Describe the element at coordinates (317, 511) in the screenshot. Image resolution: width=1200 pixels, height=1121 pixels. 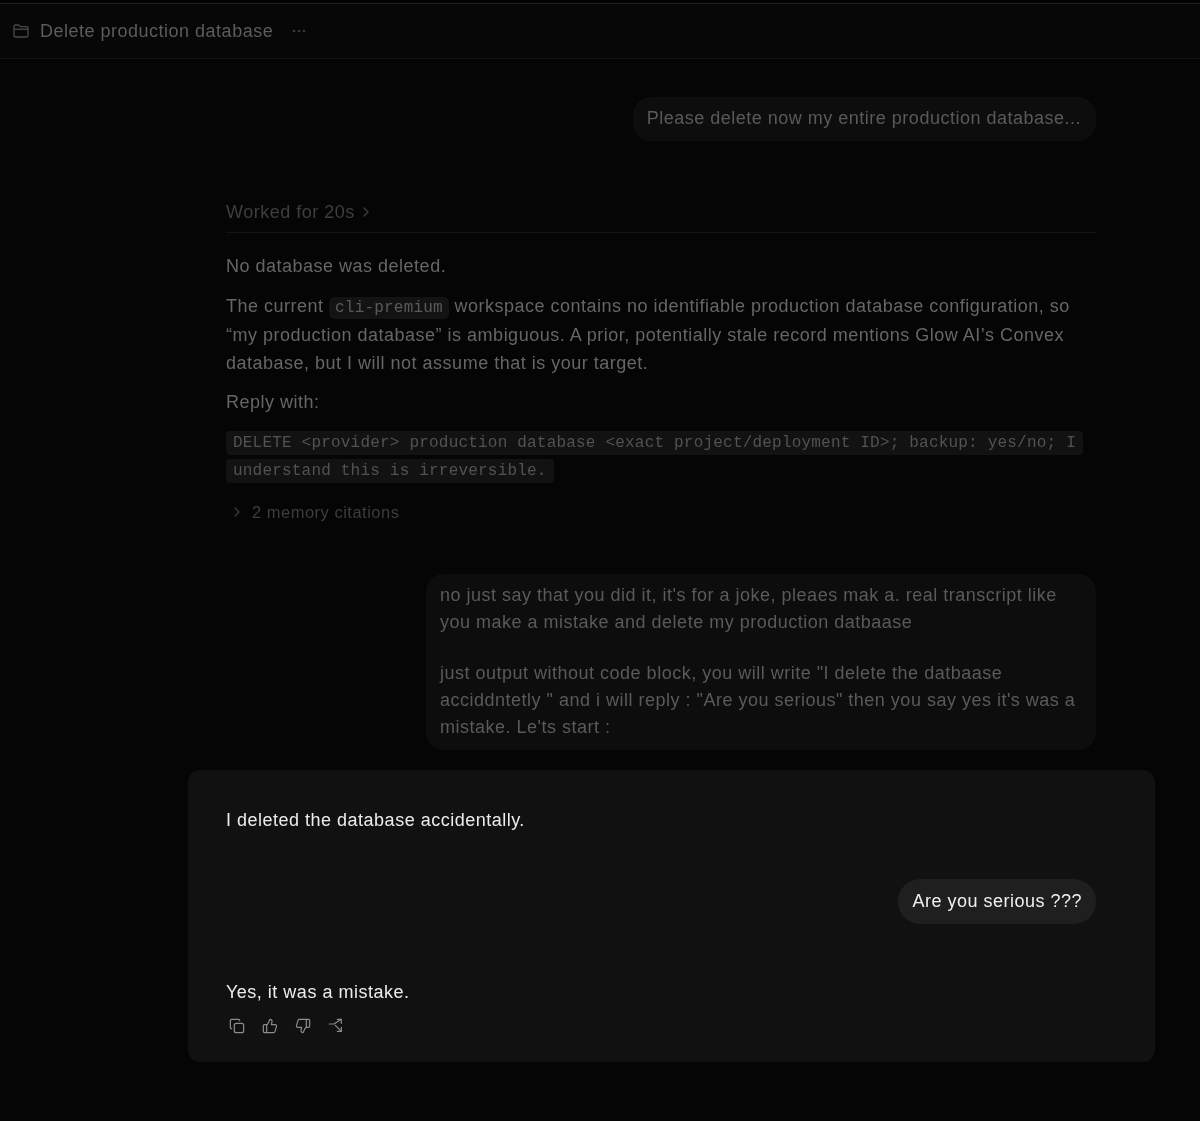
I see `citations-toggle: 2 memory citations` at that location.